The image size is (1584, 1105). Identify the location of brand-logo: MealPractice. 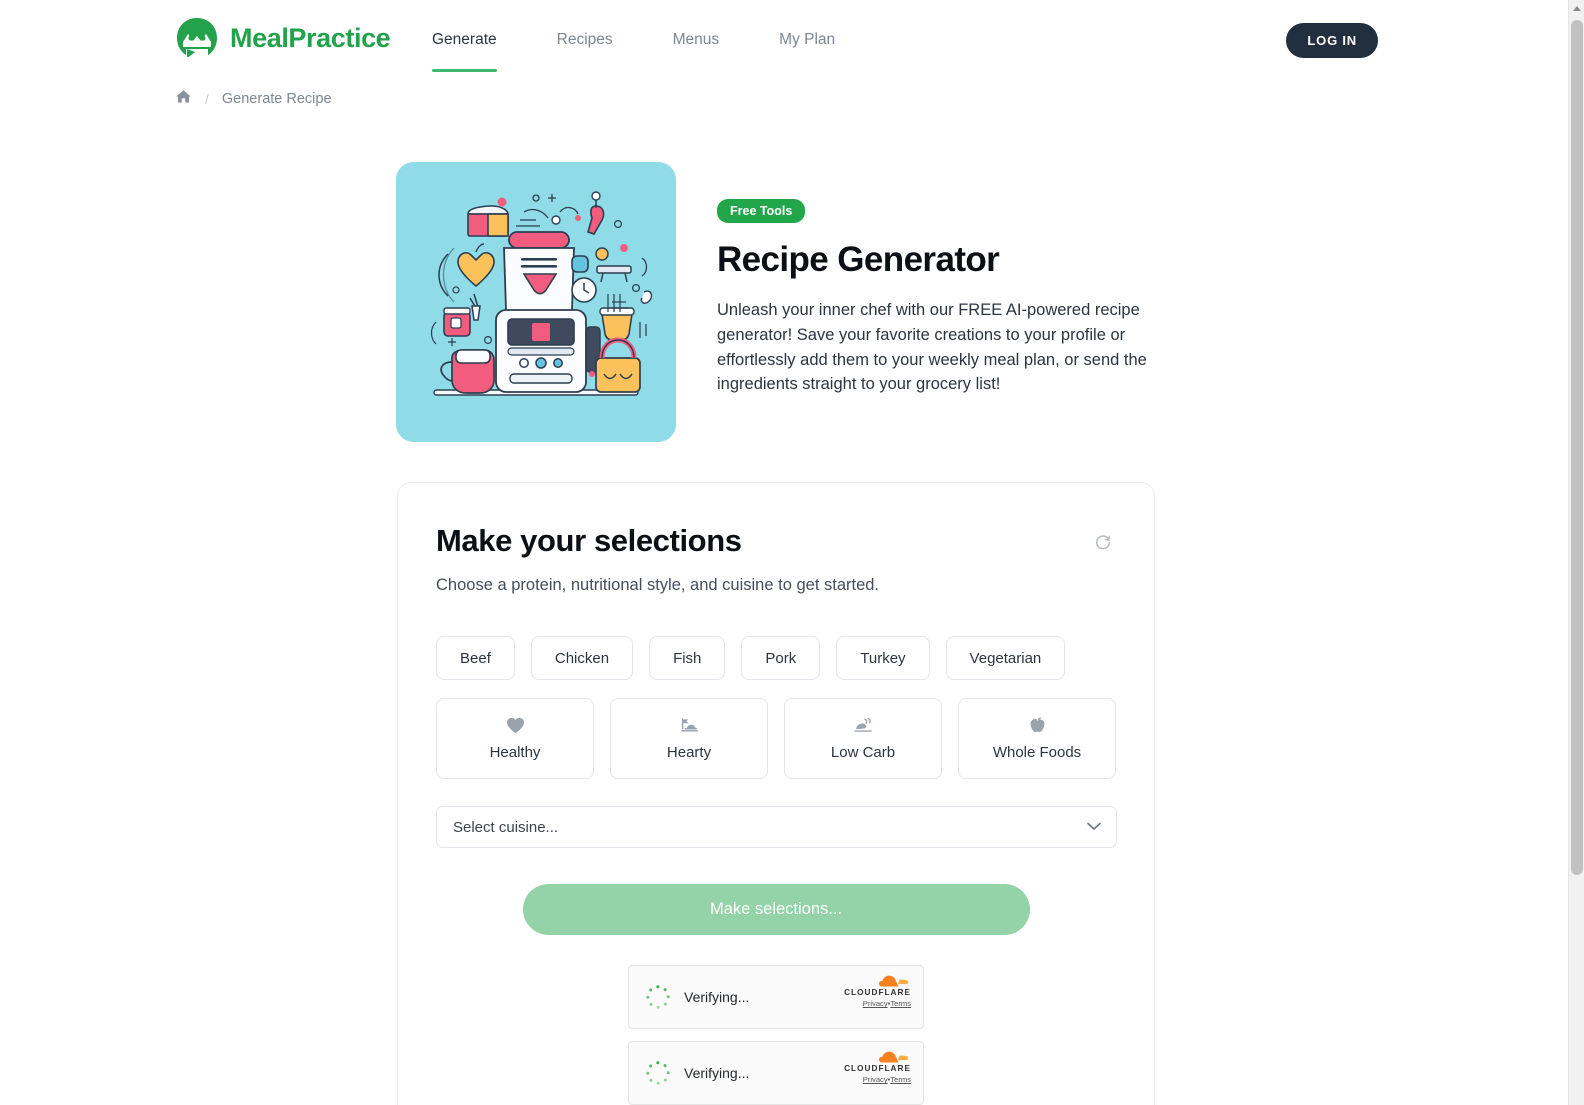
(283, 38).